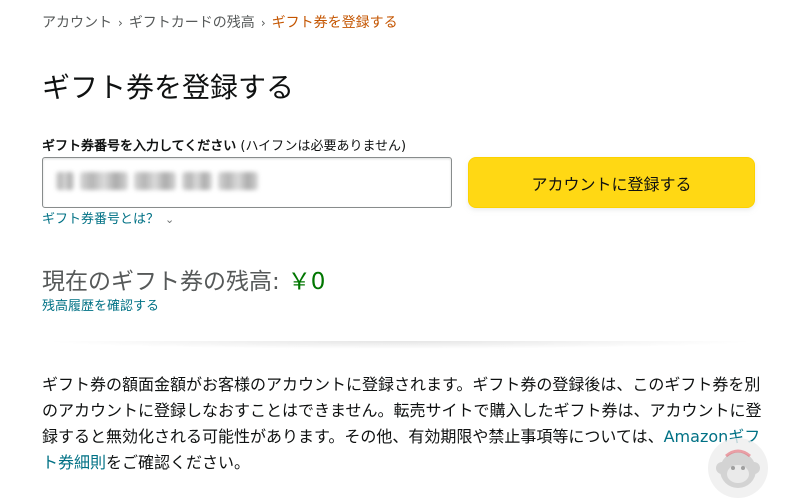 This screenshot has width=800, height=502. I want to click on monkey-logo-icon, so click(738, 468).